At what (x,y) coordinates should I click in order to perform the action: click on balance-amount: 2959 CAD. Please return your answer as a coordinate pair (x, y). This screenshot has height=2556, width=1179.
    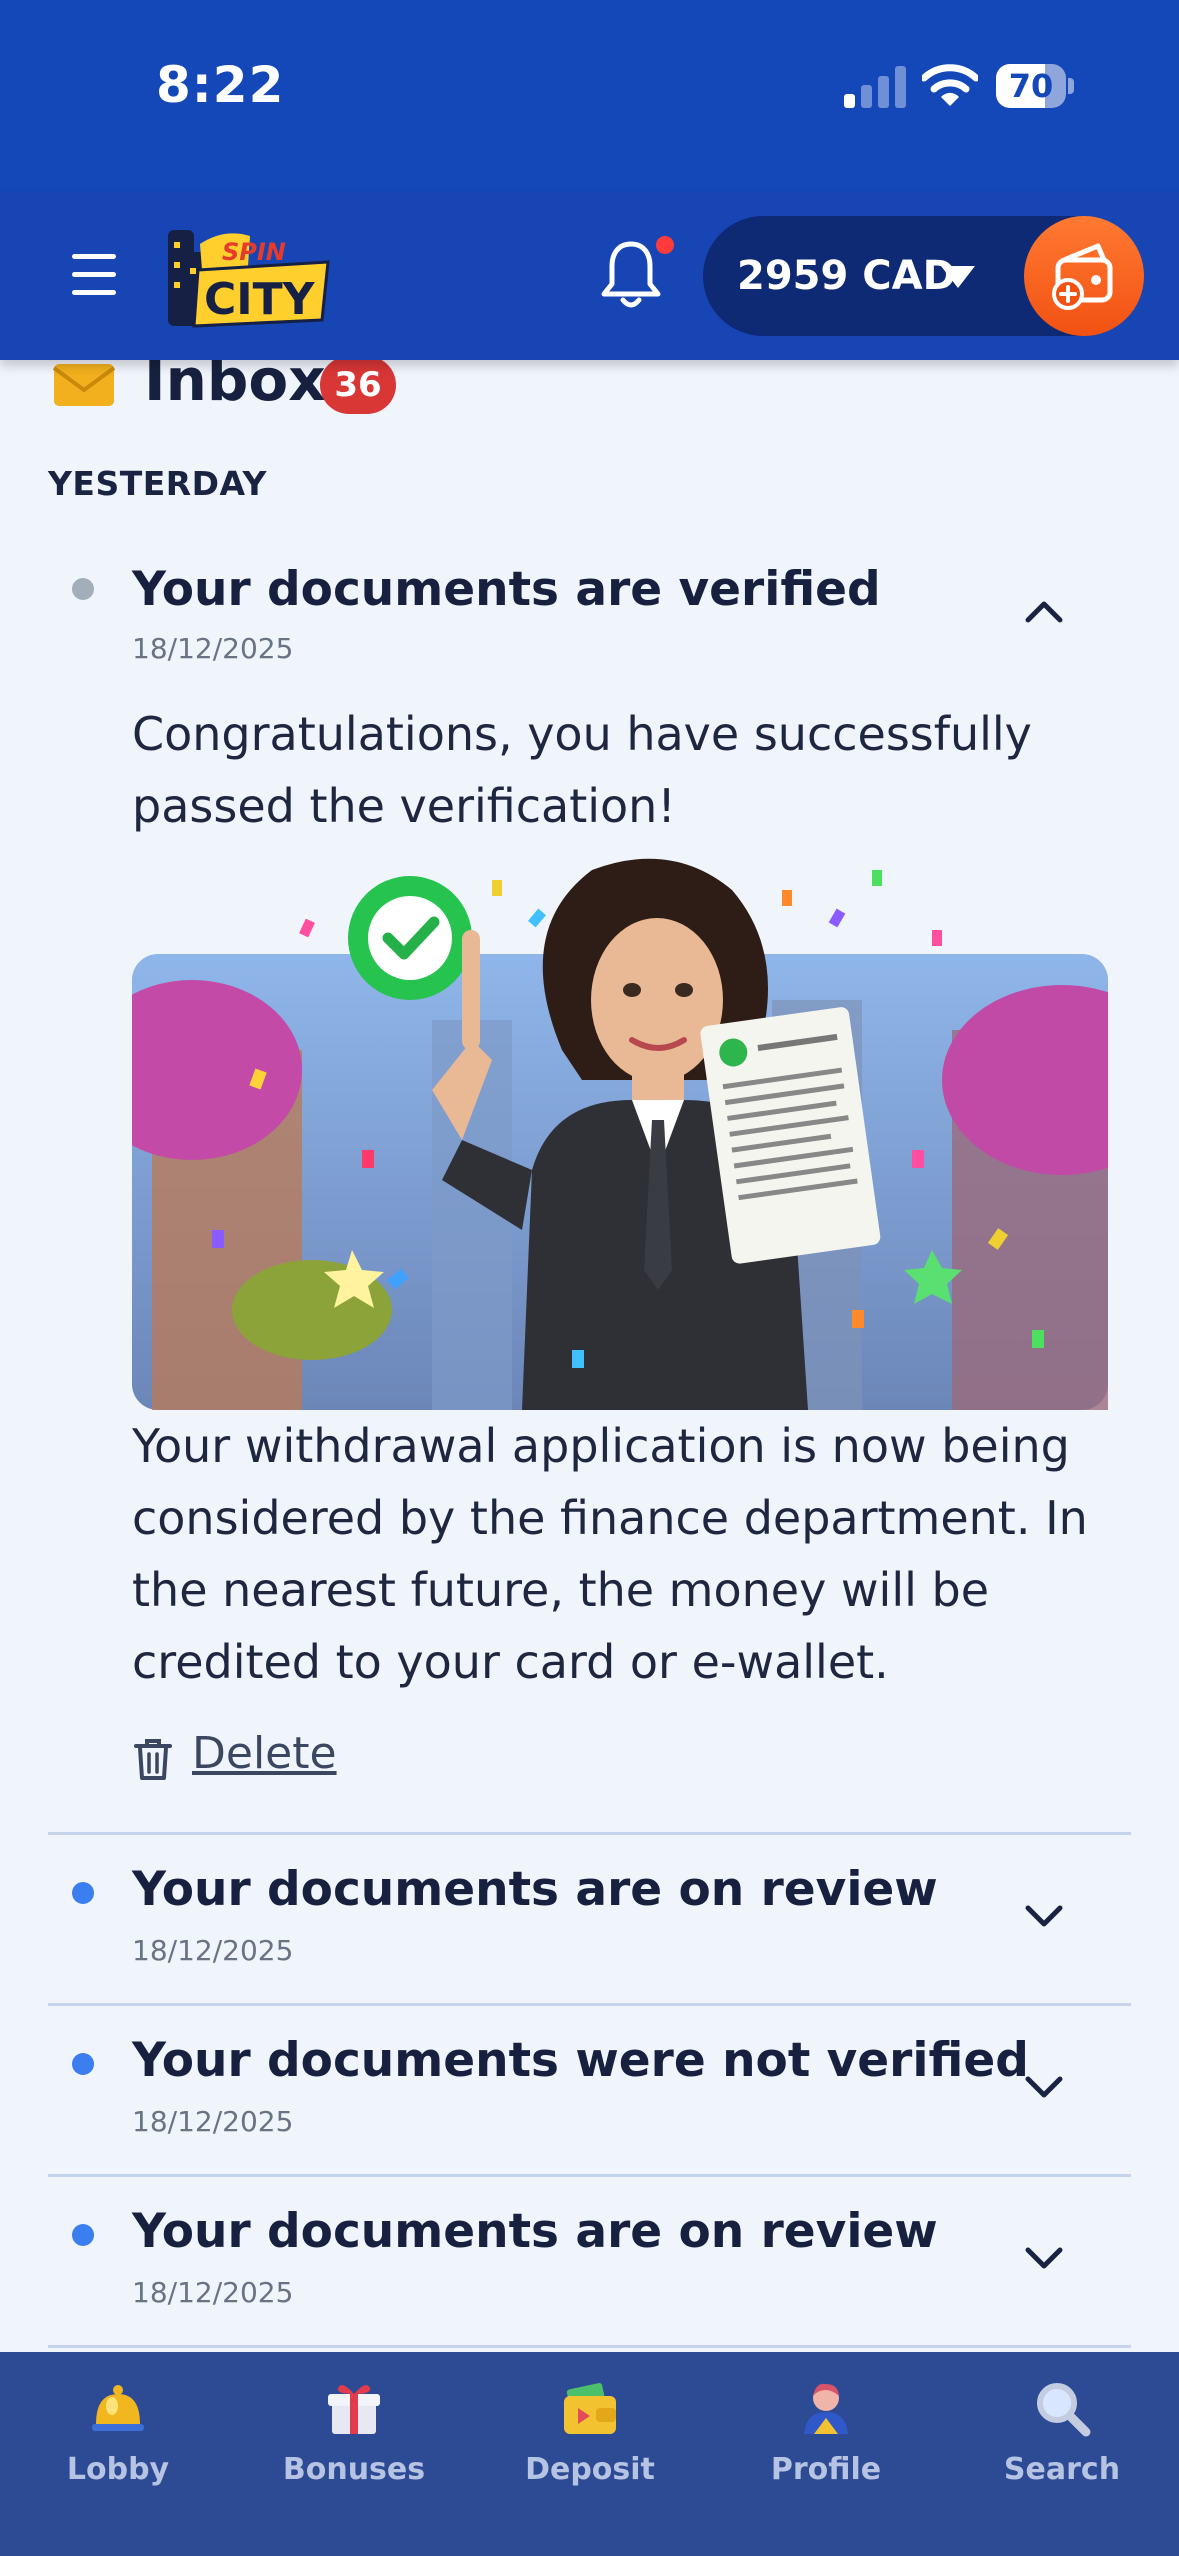
    Looking at the image, I should click on (846, 276).